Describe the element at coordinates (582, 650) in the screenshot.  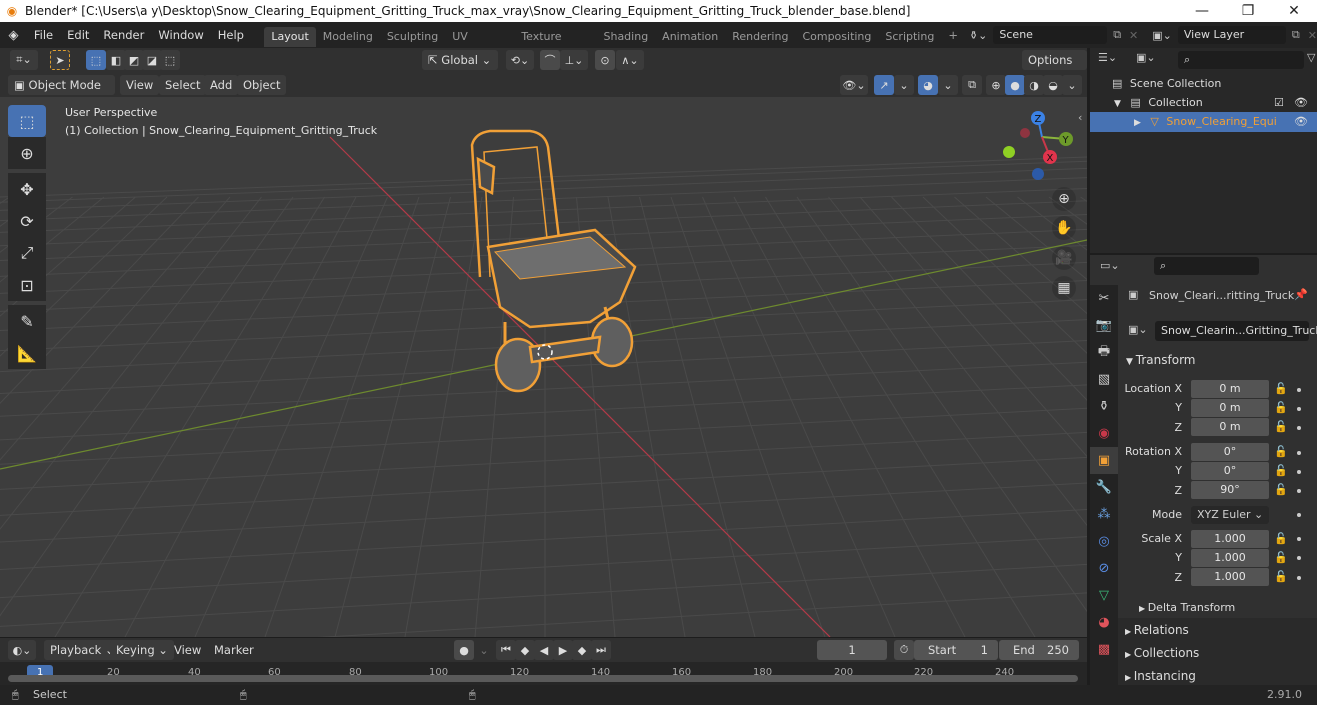
I see `next-keyframe-icon: ◆` at that location.